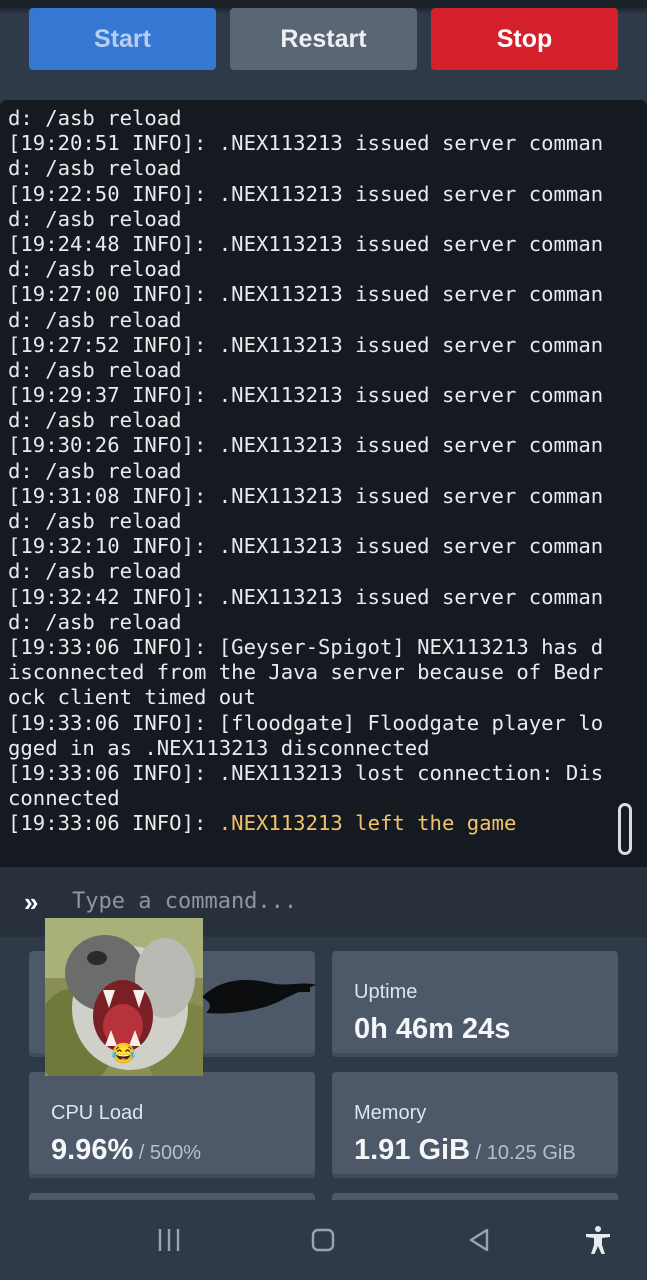 The image size is (647, 1280). What do you see at coordinates (598, 1240) in the screenshot?
I see `accessibility-icon` at bounding box center [598, 1240].